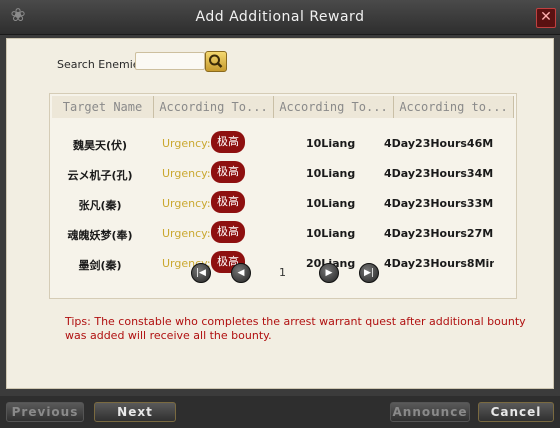 This screenshot has height=428, width=560. I want to click on dialog-title: Add Additional Reward, so click(280, 17).